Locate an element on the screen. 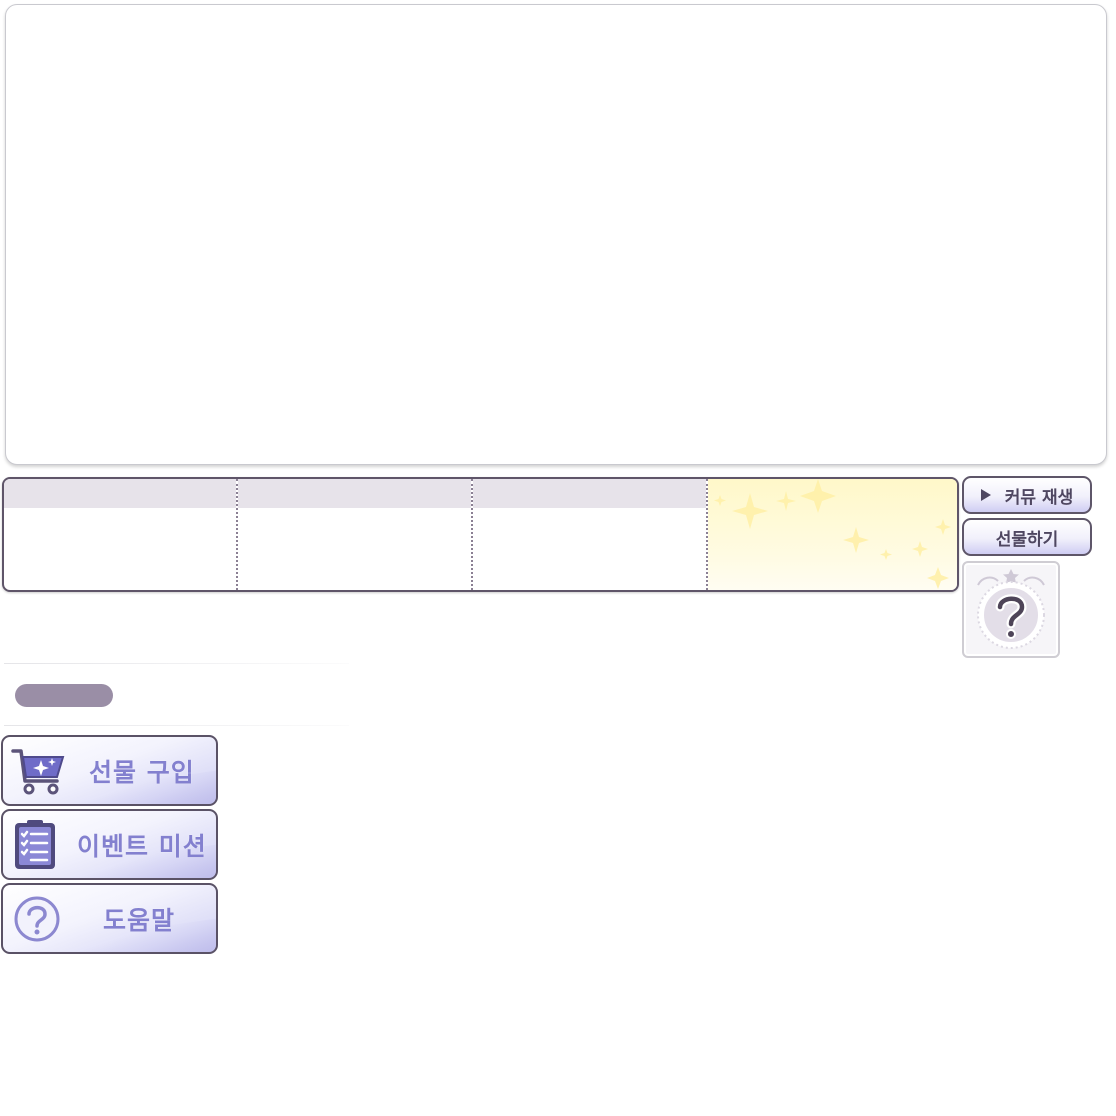 This screenshot has height=1116, width=1116. question-mark-icon is located at coordinates (1011, 609).